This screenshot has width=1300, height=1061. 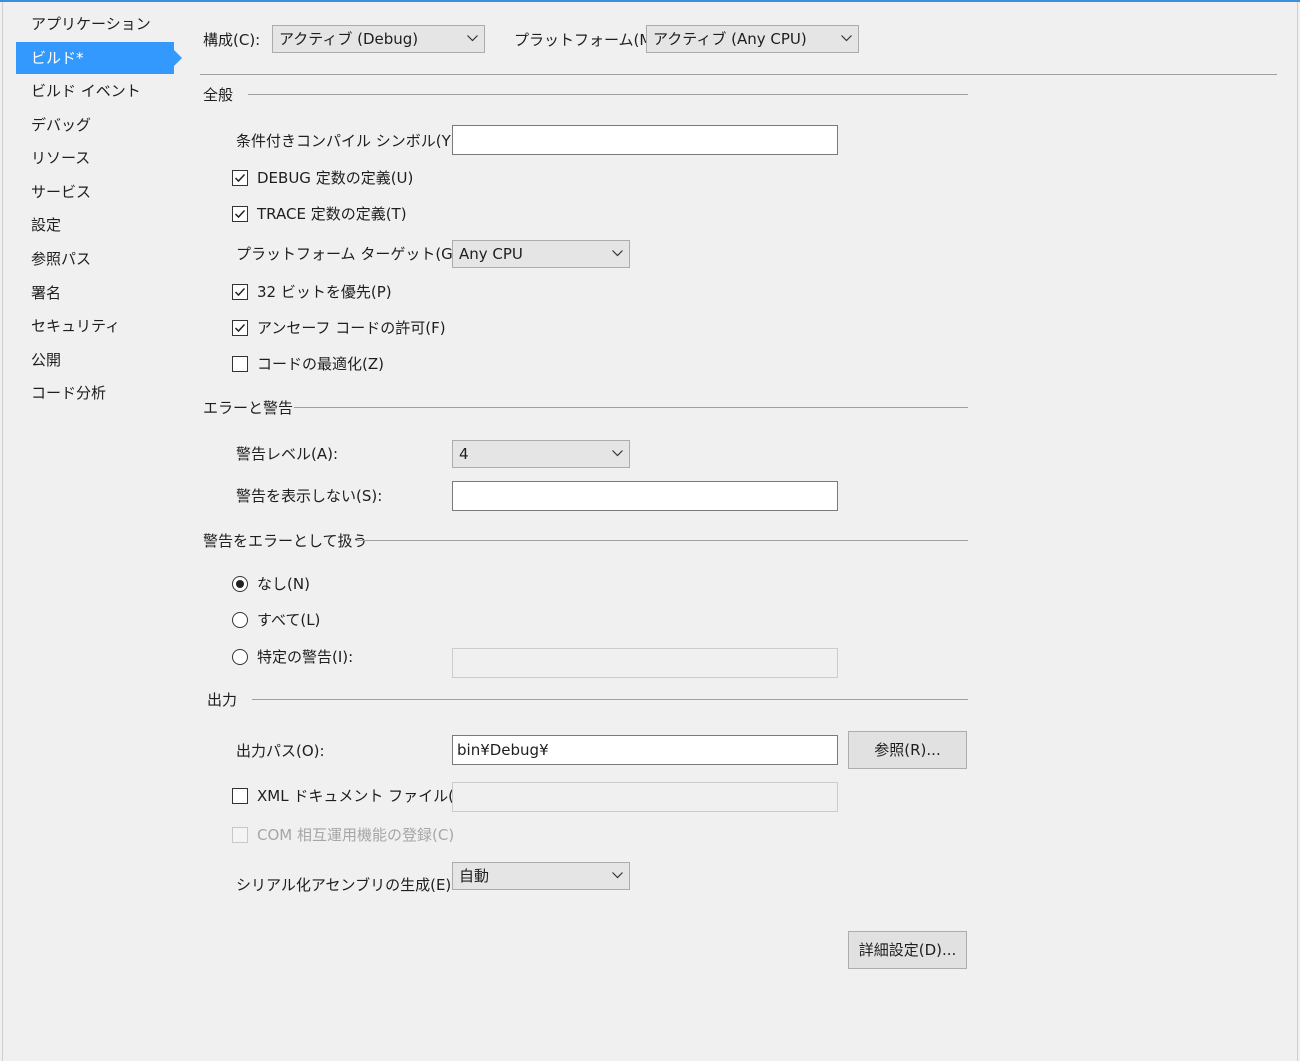 What do you see at coordinates (2, 531) in the screenshot?
I see `window-left-border` at bounding box center [2, 531].